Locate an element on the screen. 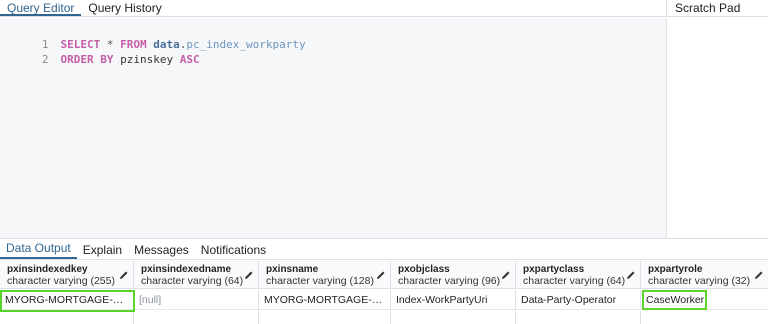 This screenshot has width=768, height=324. table-cell: MYORG-MORTGAGE-WORK M-1 is located at coordinates (67, 300).